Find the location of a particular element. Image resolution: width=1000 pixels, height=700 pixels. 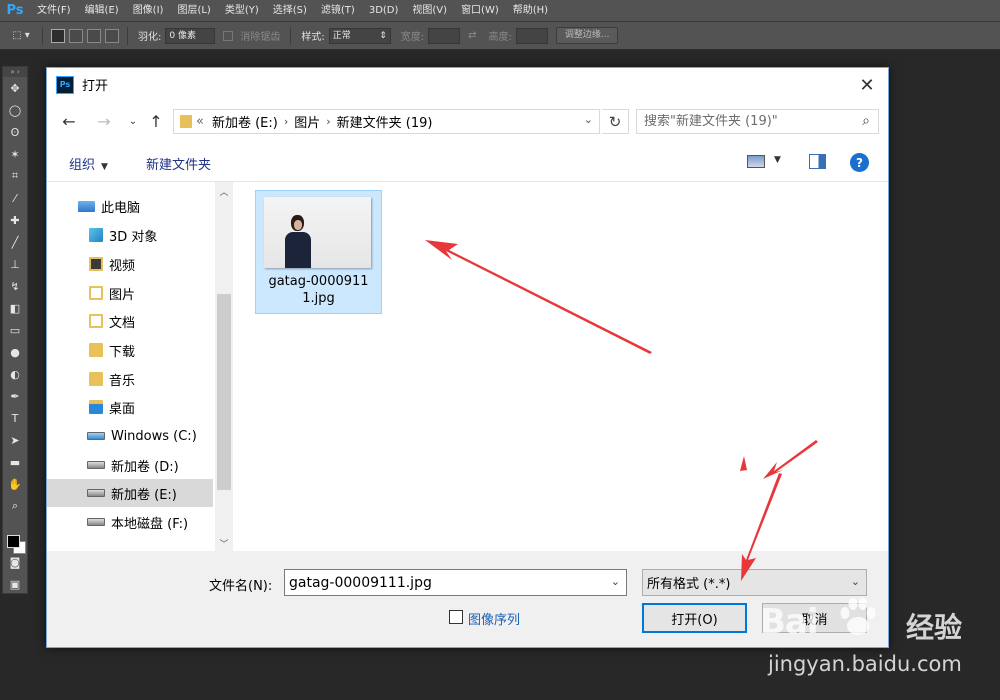

zoom-icon: ⌕ is located at coordinates (15, 506).